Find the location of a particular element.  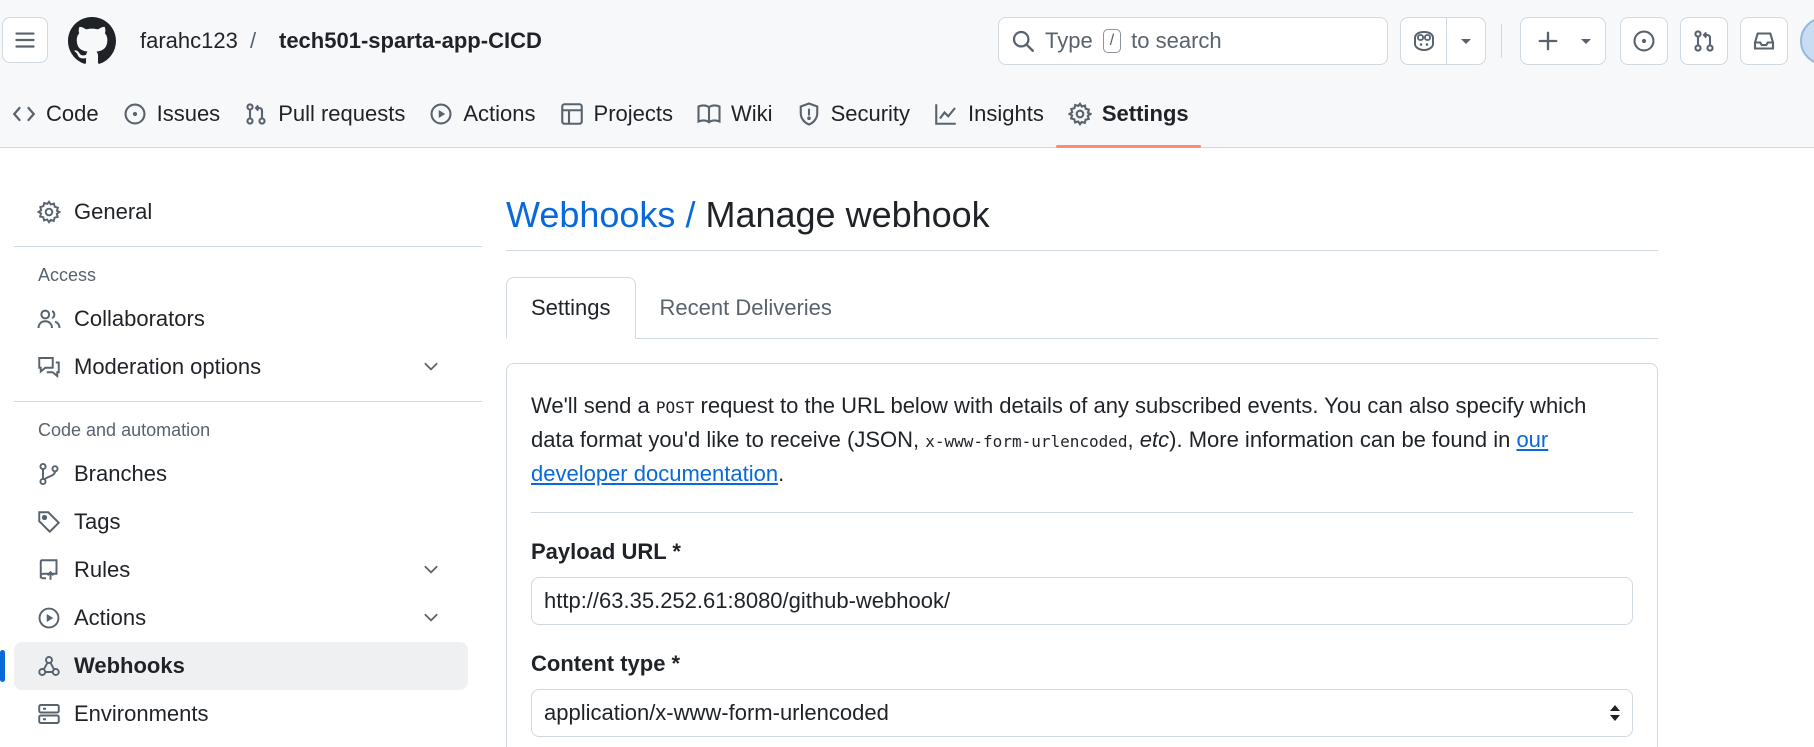

tab-actions: Actions is located at coordinates (482, 114).